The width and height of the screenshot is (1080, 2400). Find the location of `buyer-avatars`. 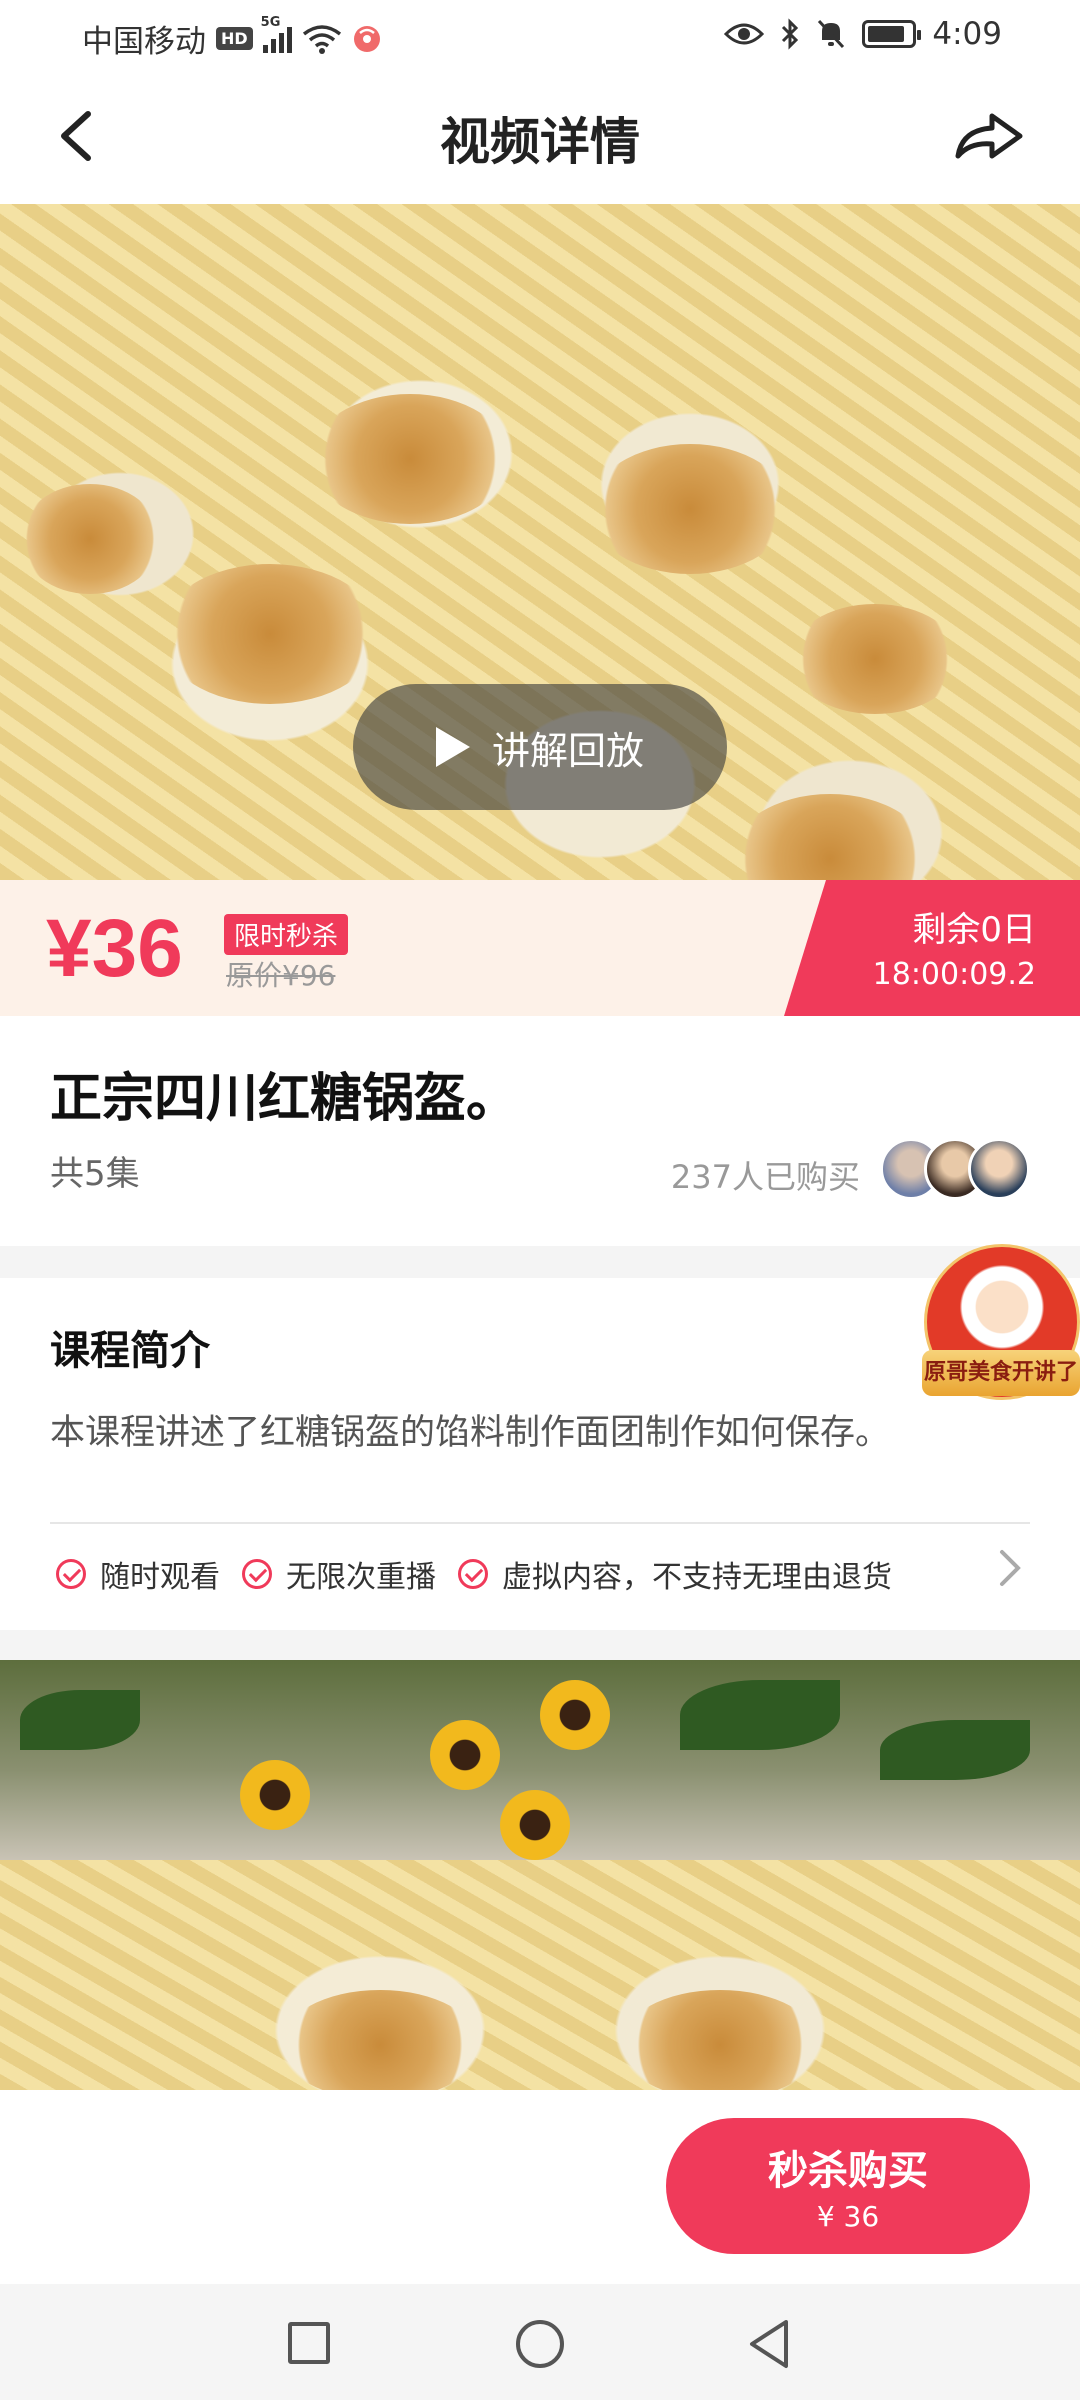

buyer-avatars is located at coordinates (955, 1169).